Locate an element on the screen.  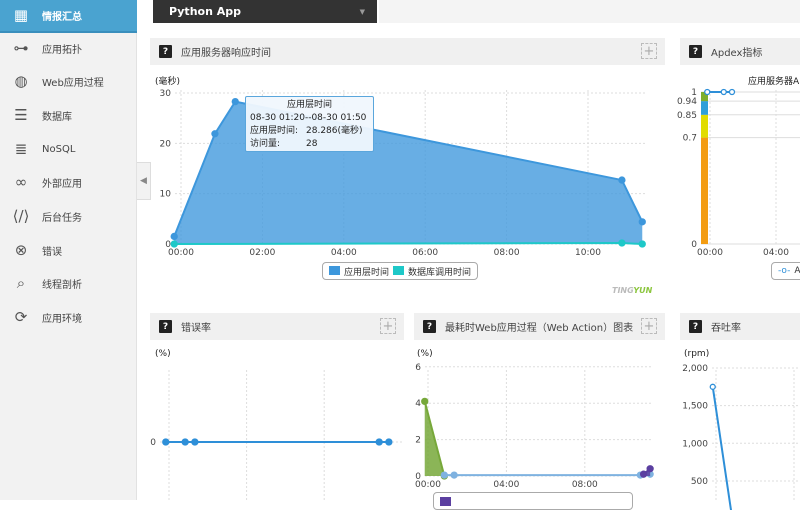
legend-item: 数据库调用时间 is located at coordinates (432, 271).